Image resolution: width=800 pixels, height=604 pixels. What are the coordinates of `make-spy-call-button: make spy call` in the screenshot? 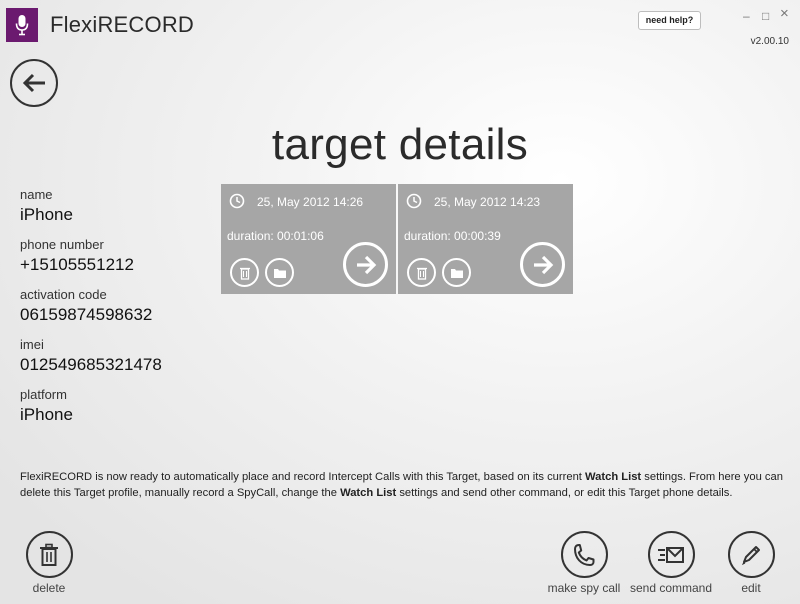 It's located at (584, 563).